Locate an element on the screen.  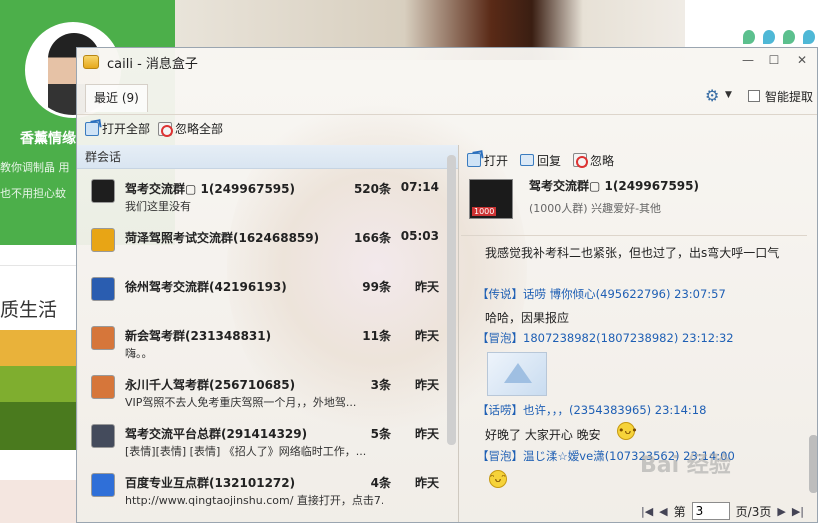
maximize-button: ☐ is located at coordinates (774, 60).